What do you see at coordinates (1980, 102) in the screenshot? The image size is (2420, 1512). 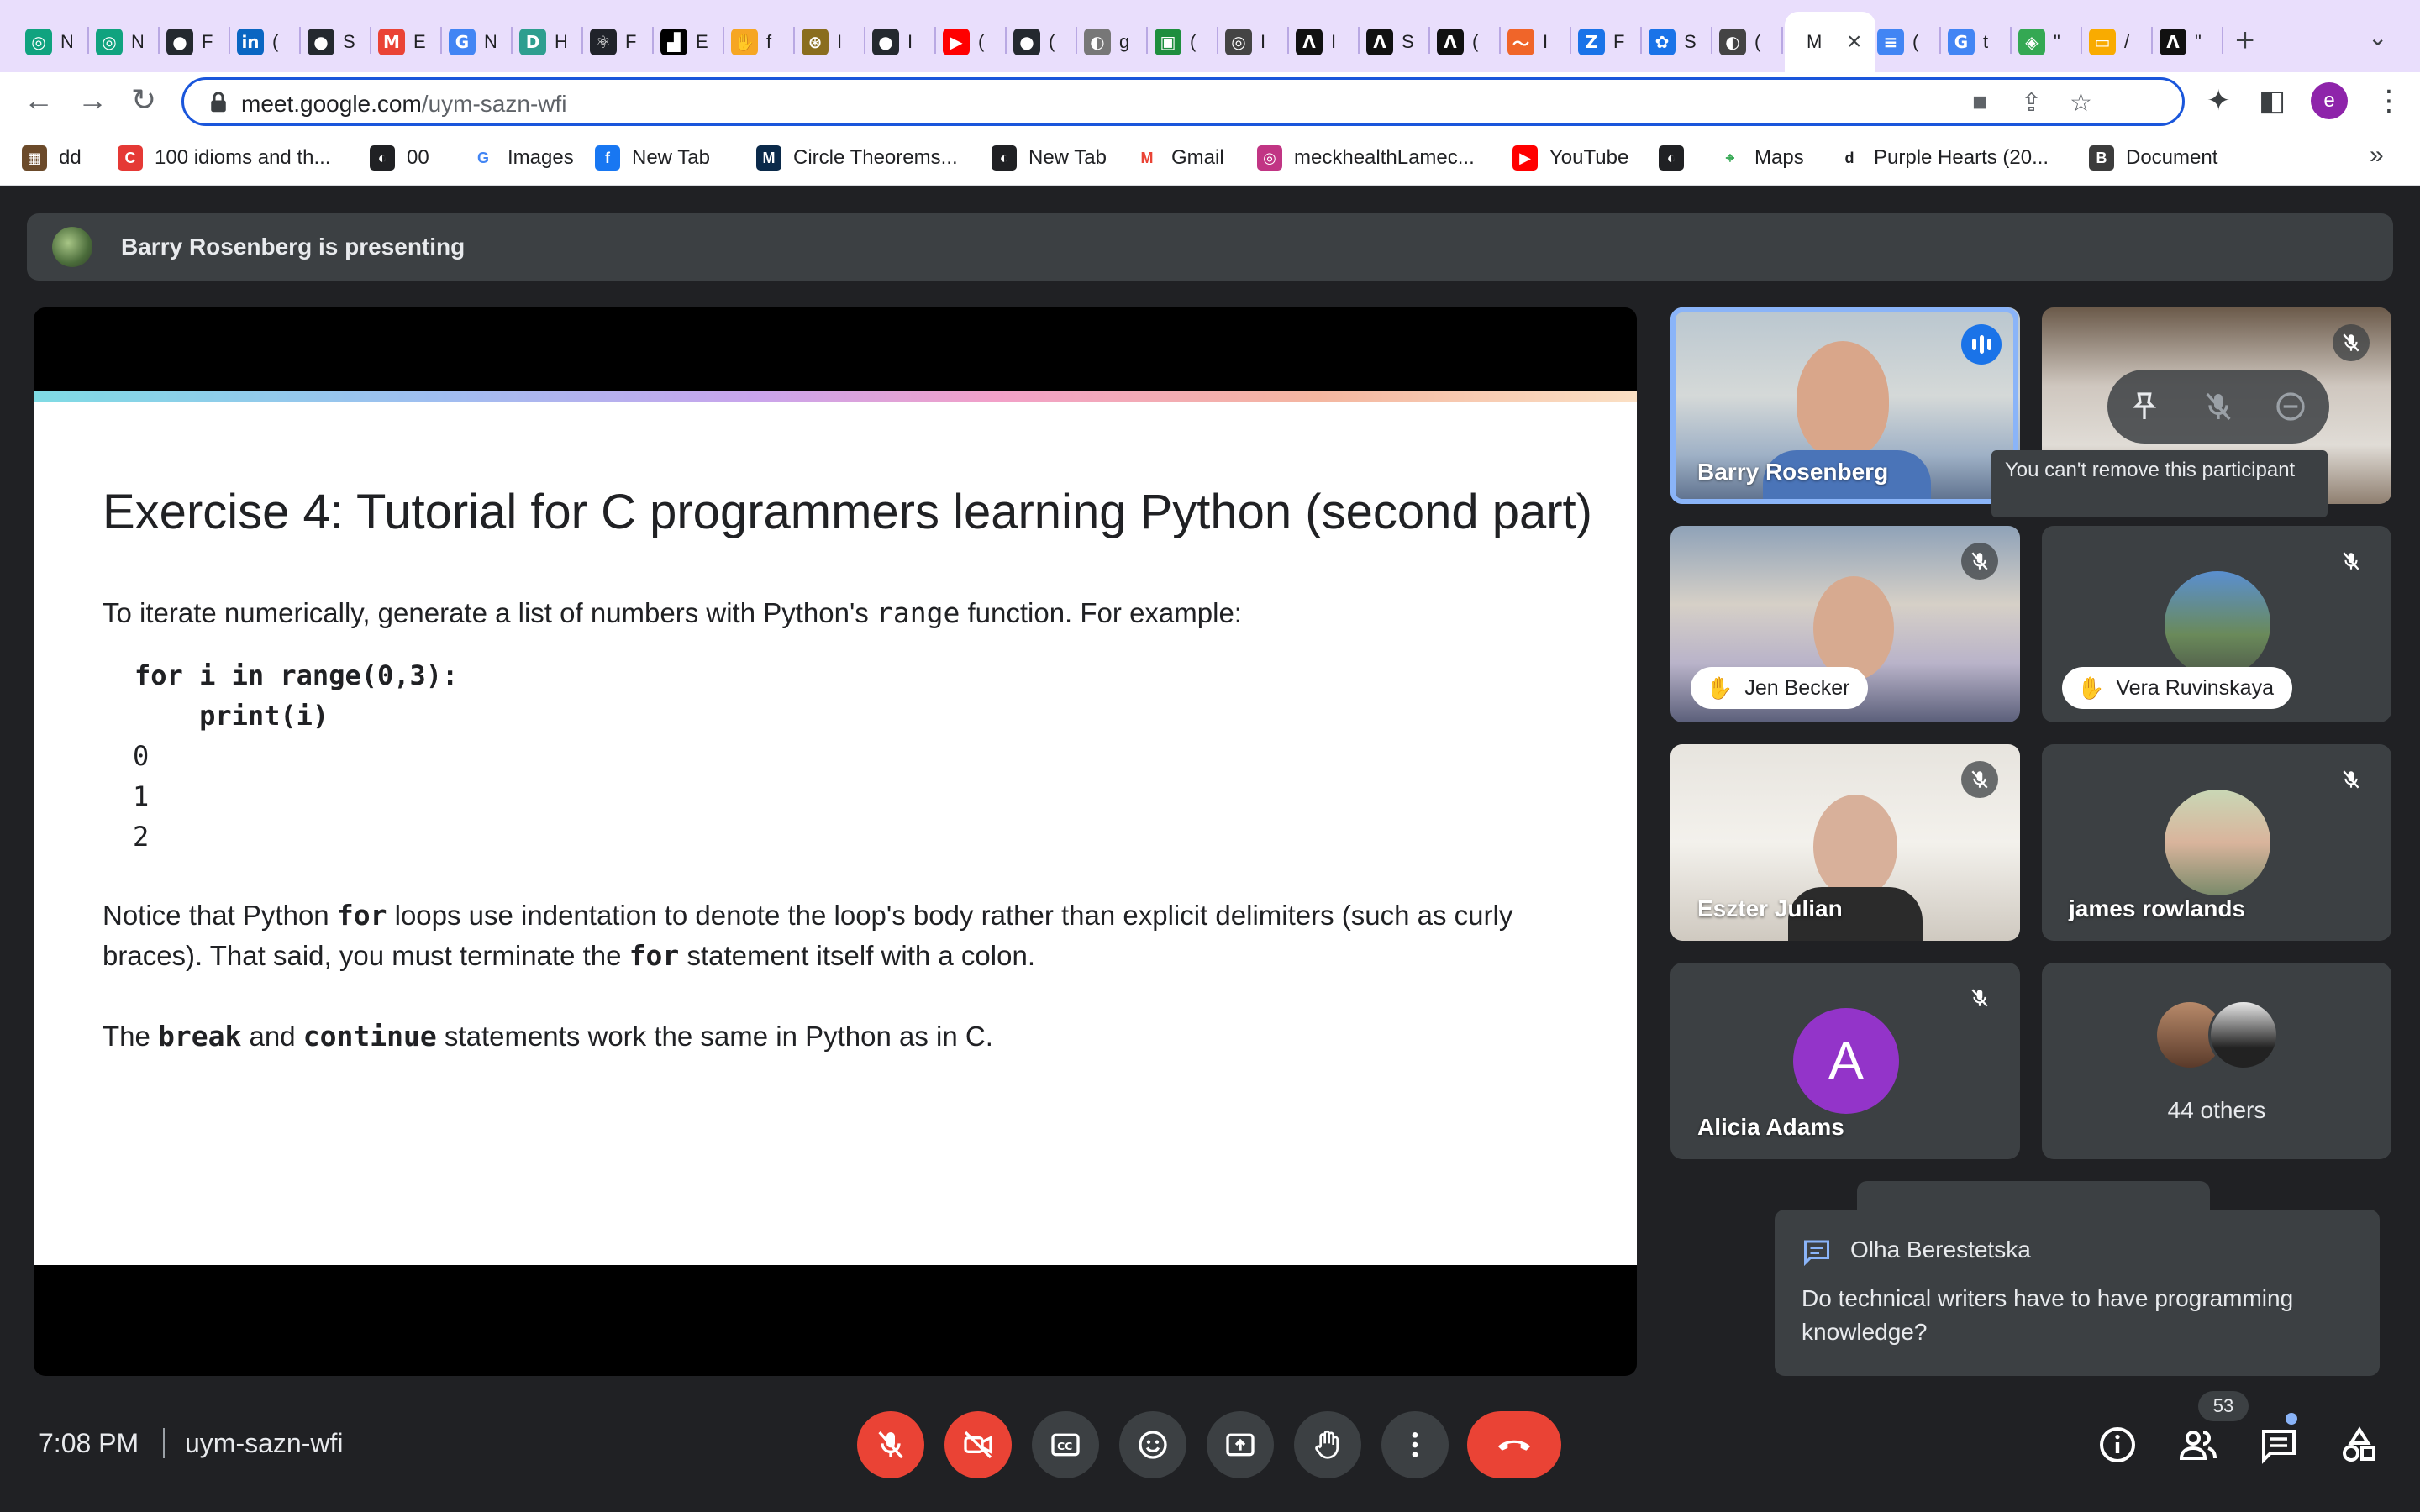 I see `camera-in-use-icon: ■` at bounding box center [1980, 102].